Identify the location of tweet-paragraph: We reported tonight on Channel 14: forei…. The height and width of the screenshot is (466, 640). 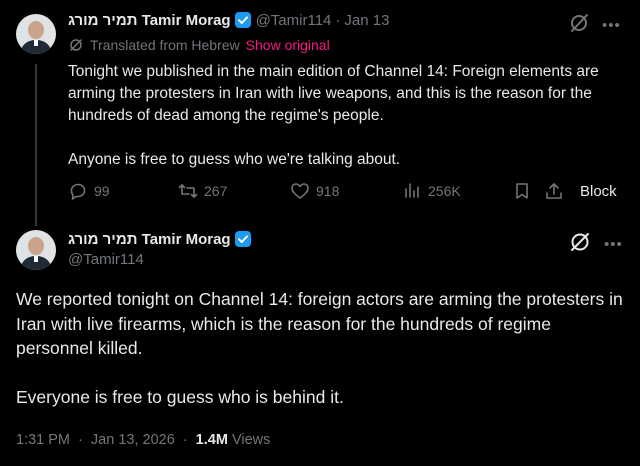
(319, 323).